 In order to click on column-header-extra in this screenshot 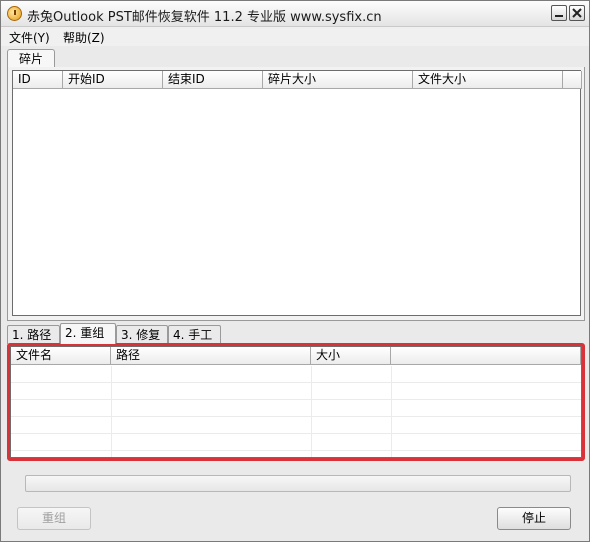, I will do `click(486, 356)`.